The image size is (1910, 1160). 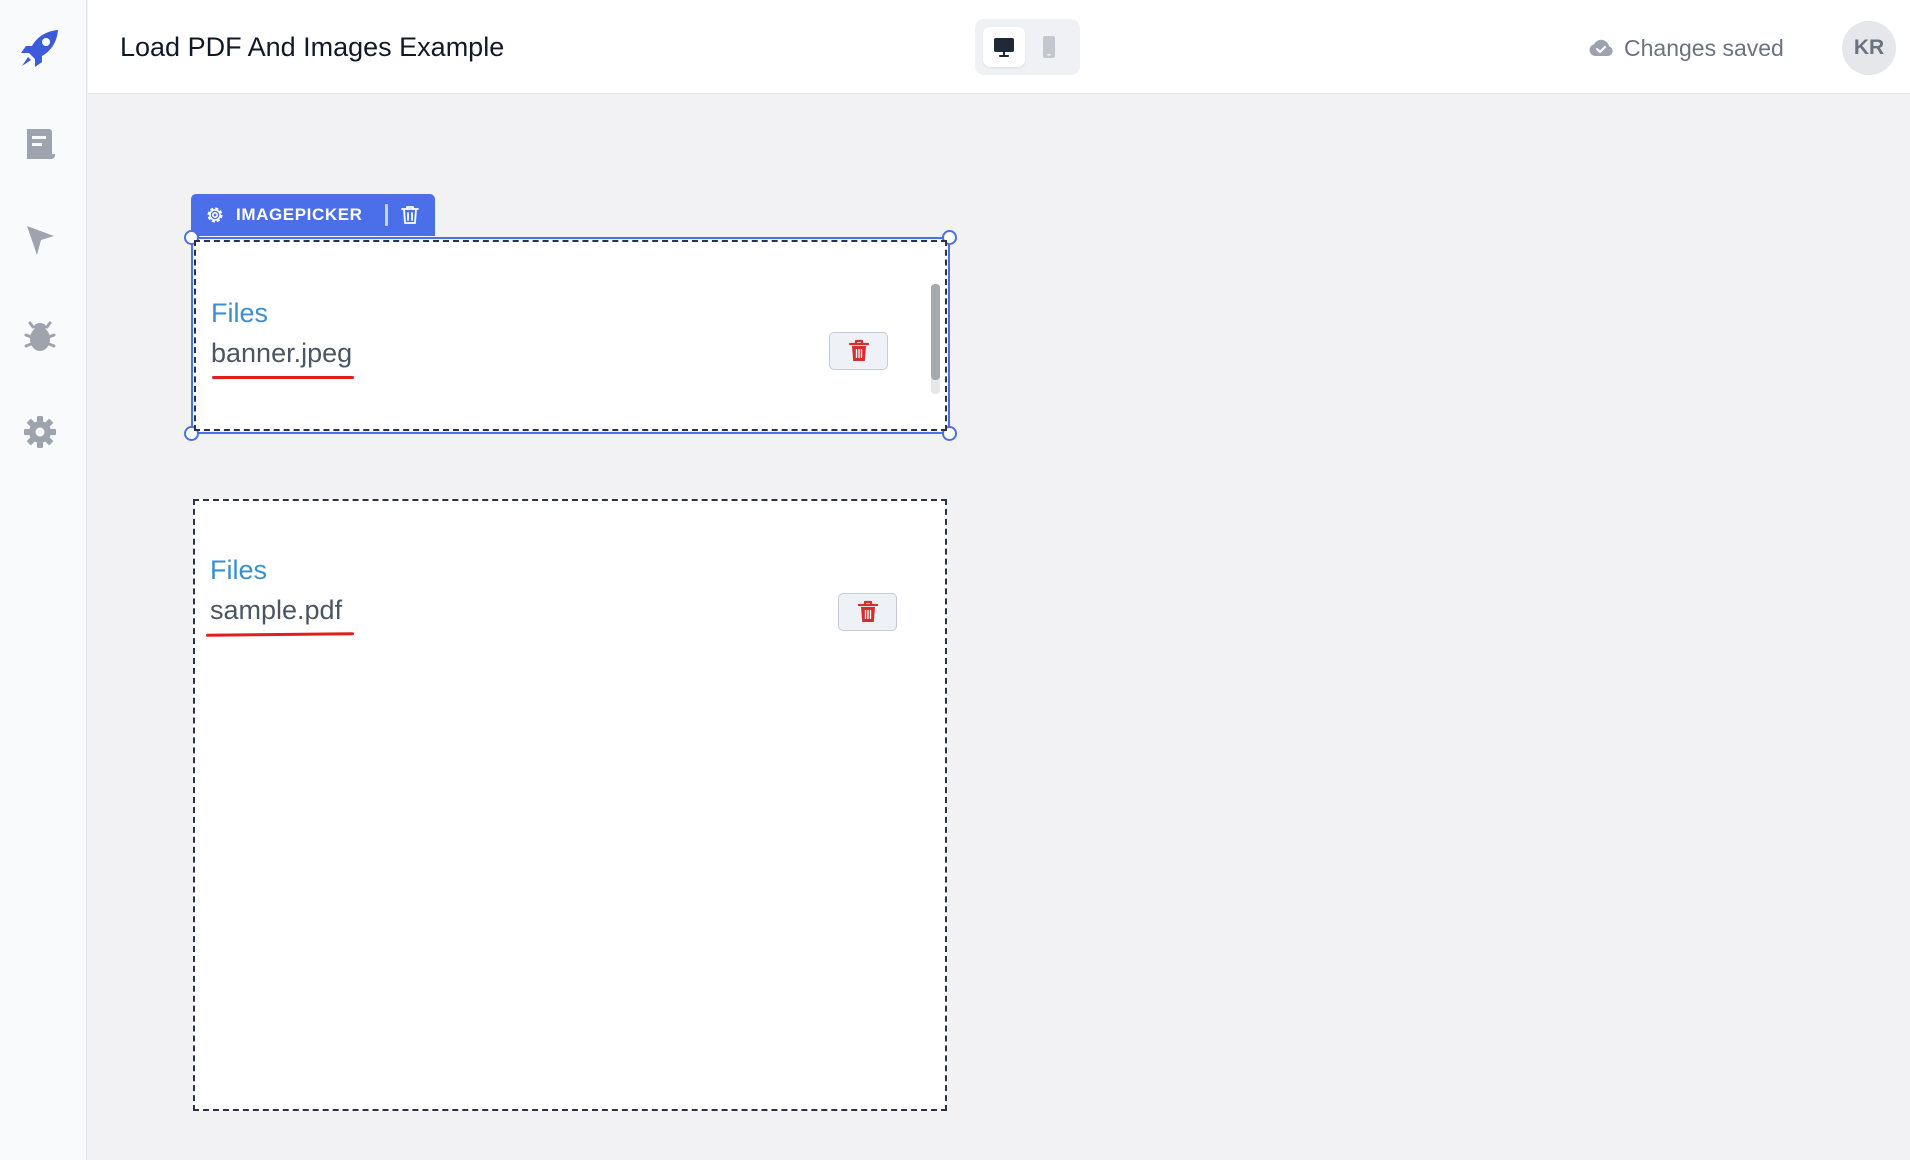 What do you see at coordinates (1601, 47) in the screenshot?
I see `cloud-check-icon` at bounding box center [1601, 47].